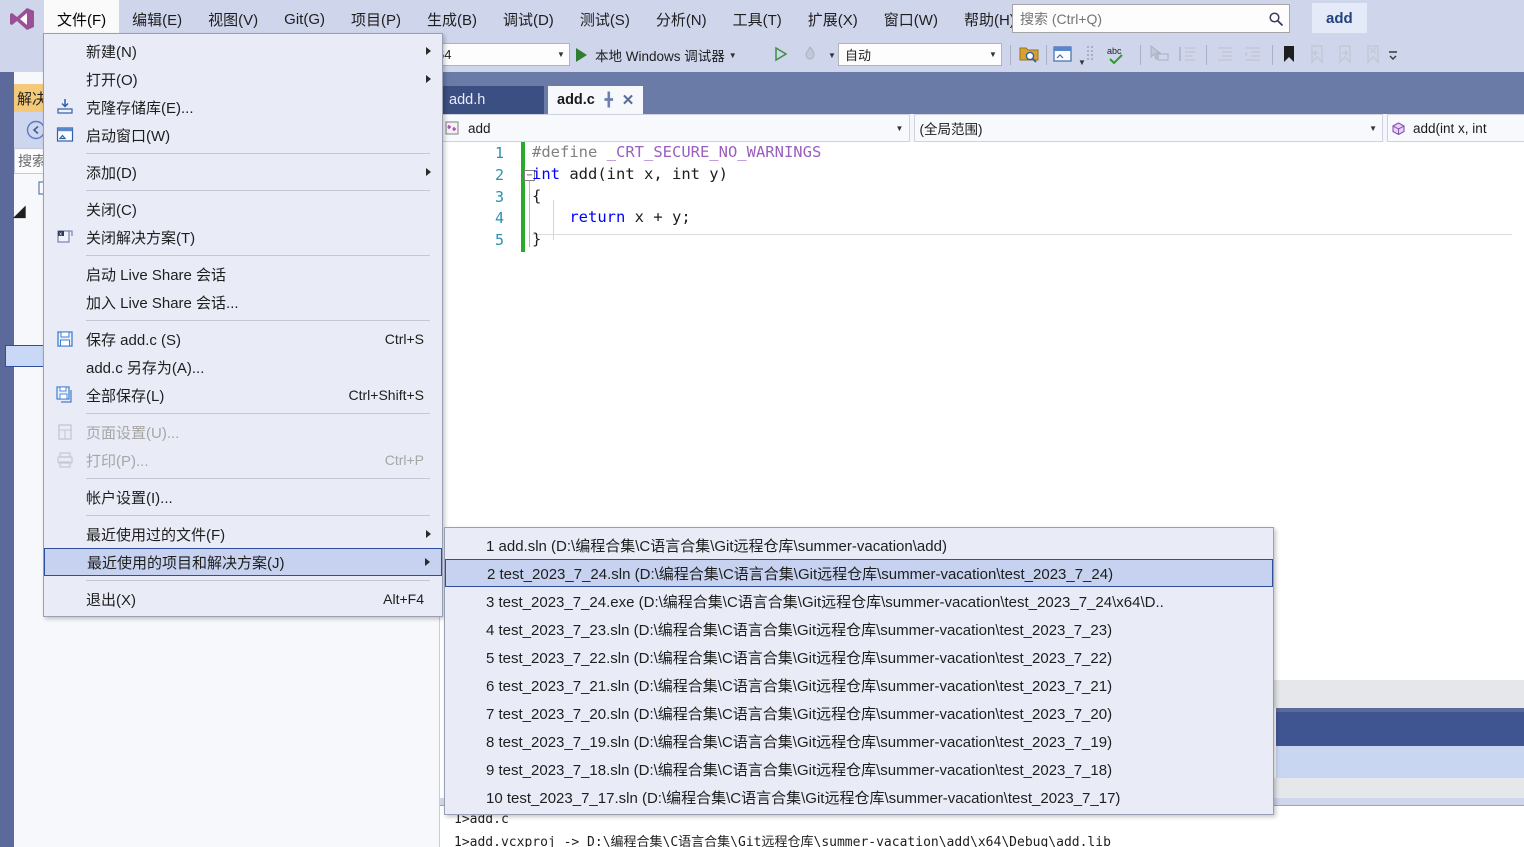  Describe the element at coordinates (911, 19) in the screenshot. I see `menu-window: 窗口(W)` at that location.